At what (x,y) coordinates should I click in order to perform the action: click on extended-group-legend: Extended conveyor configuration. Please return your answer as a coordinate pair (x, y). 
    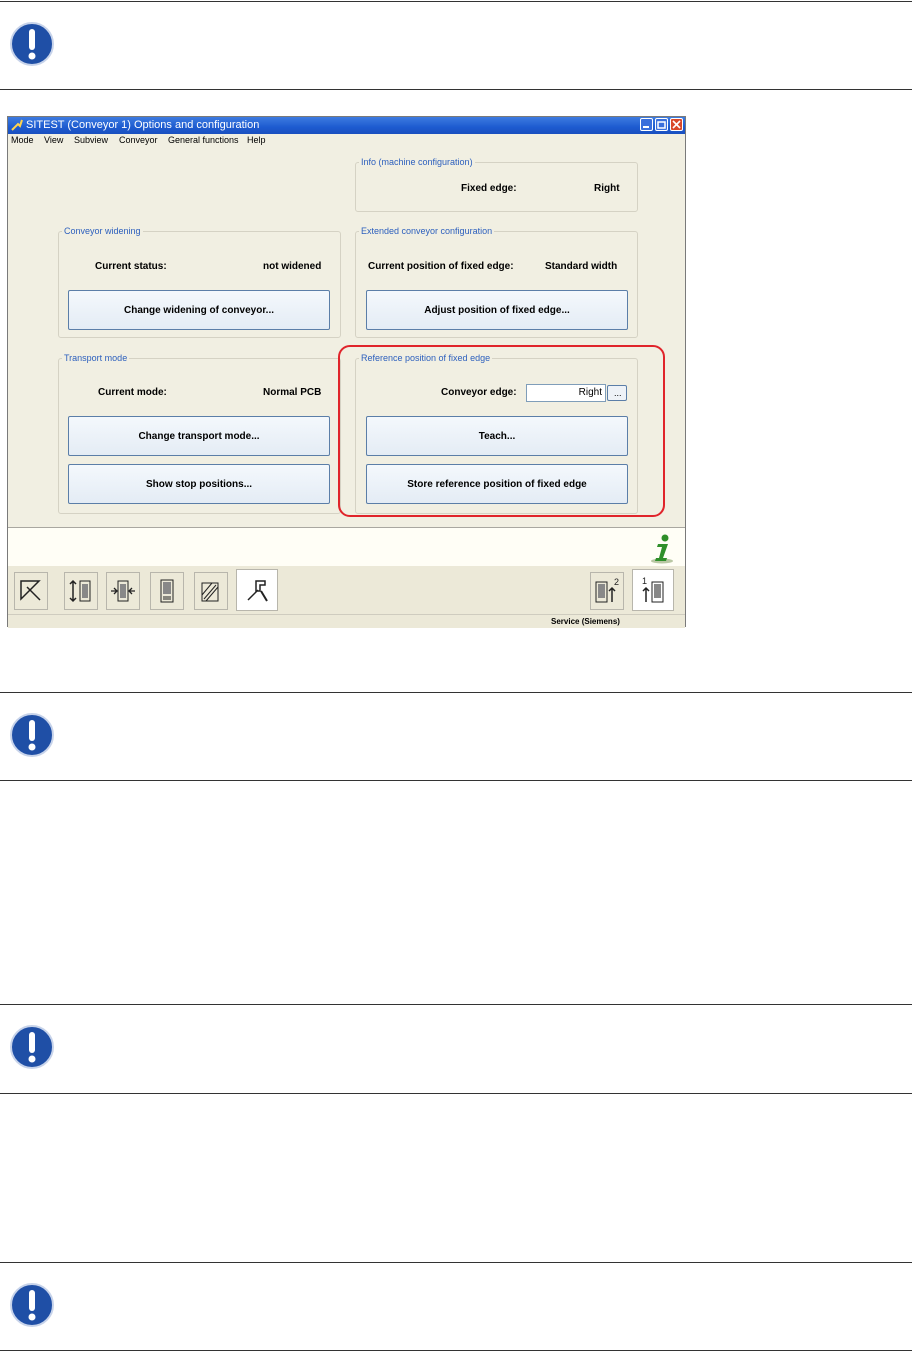
    Looking at the image, I should click on (427, 231).